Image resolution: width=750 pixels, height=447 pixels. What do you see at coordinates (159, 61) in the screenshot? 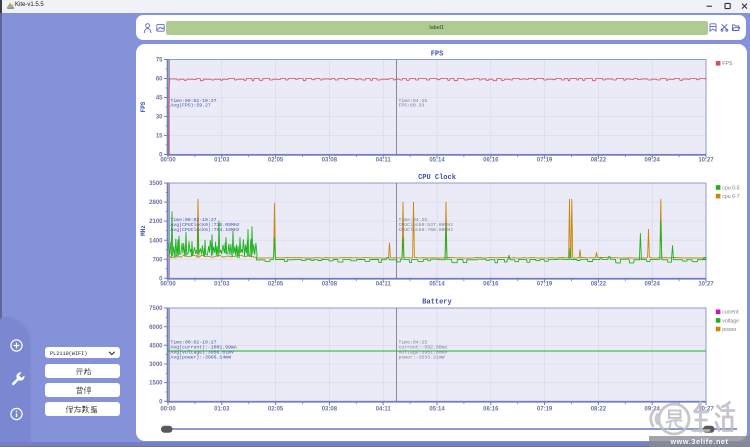
I see `svg-text: 75` at bounding box center [159, 61].